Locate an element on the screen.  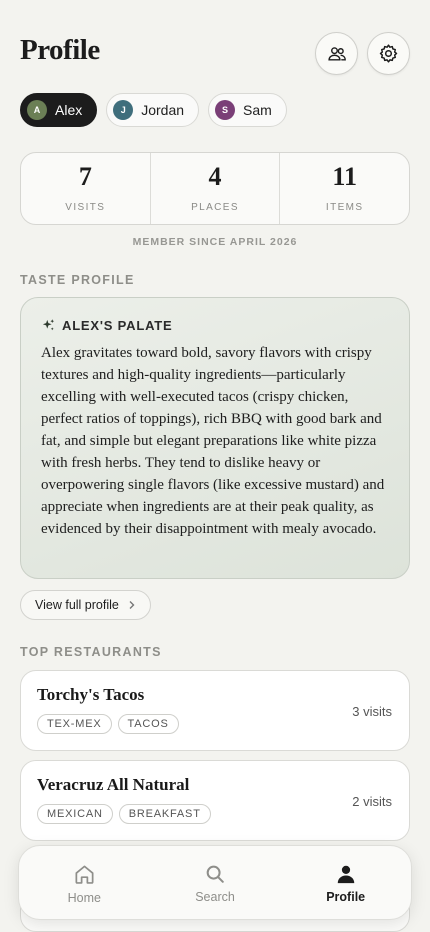
palate-title: ALEX'S PALATE is located at coordinates (117, 325).